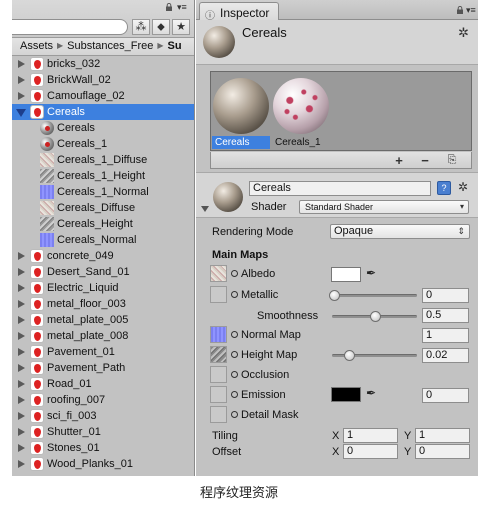 This screenshot has width=478, height=506. I want to click on tree-item: Electric_Liquid, so click(103, 288).